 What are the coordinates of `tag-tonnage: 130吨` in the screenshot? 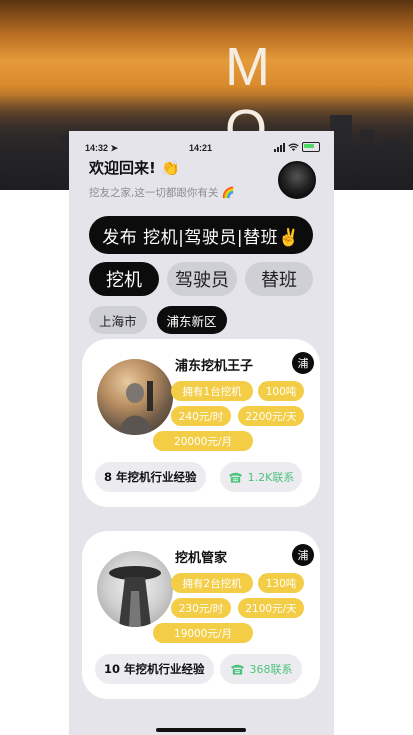 It's located at (281, 583).